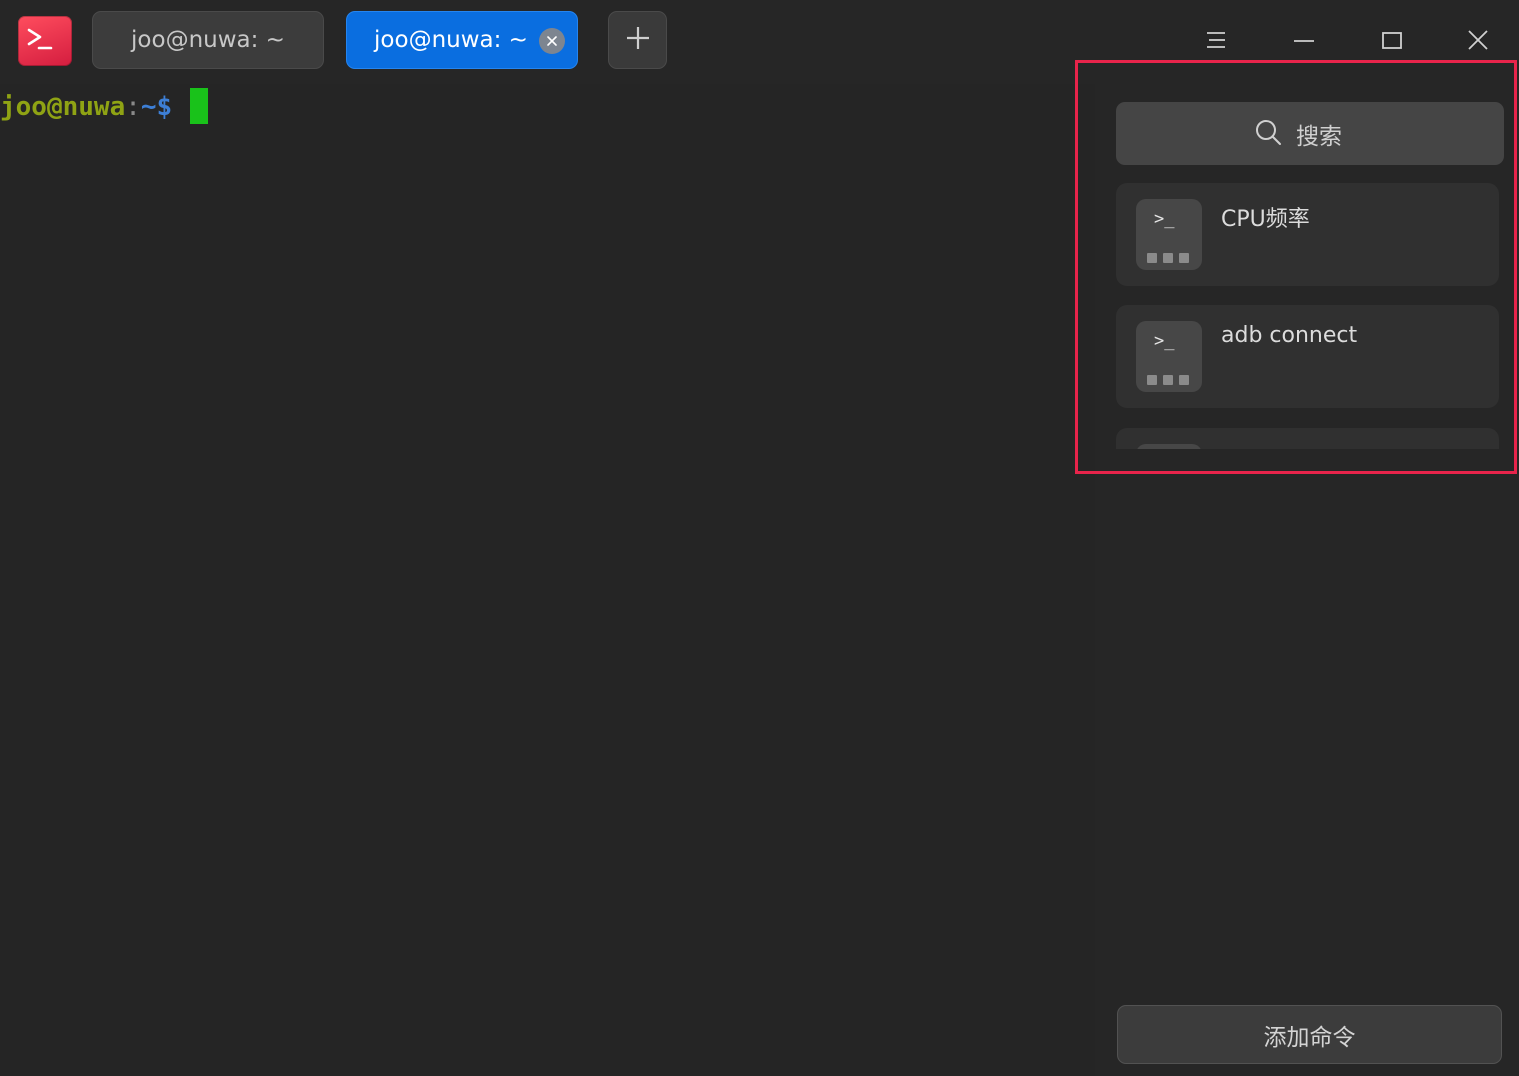  Describe the element at coordinates (63, 107) in the screenshot. I see `prompt-user-host: joo@nuwa` at that location.